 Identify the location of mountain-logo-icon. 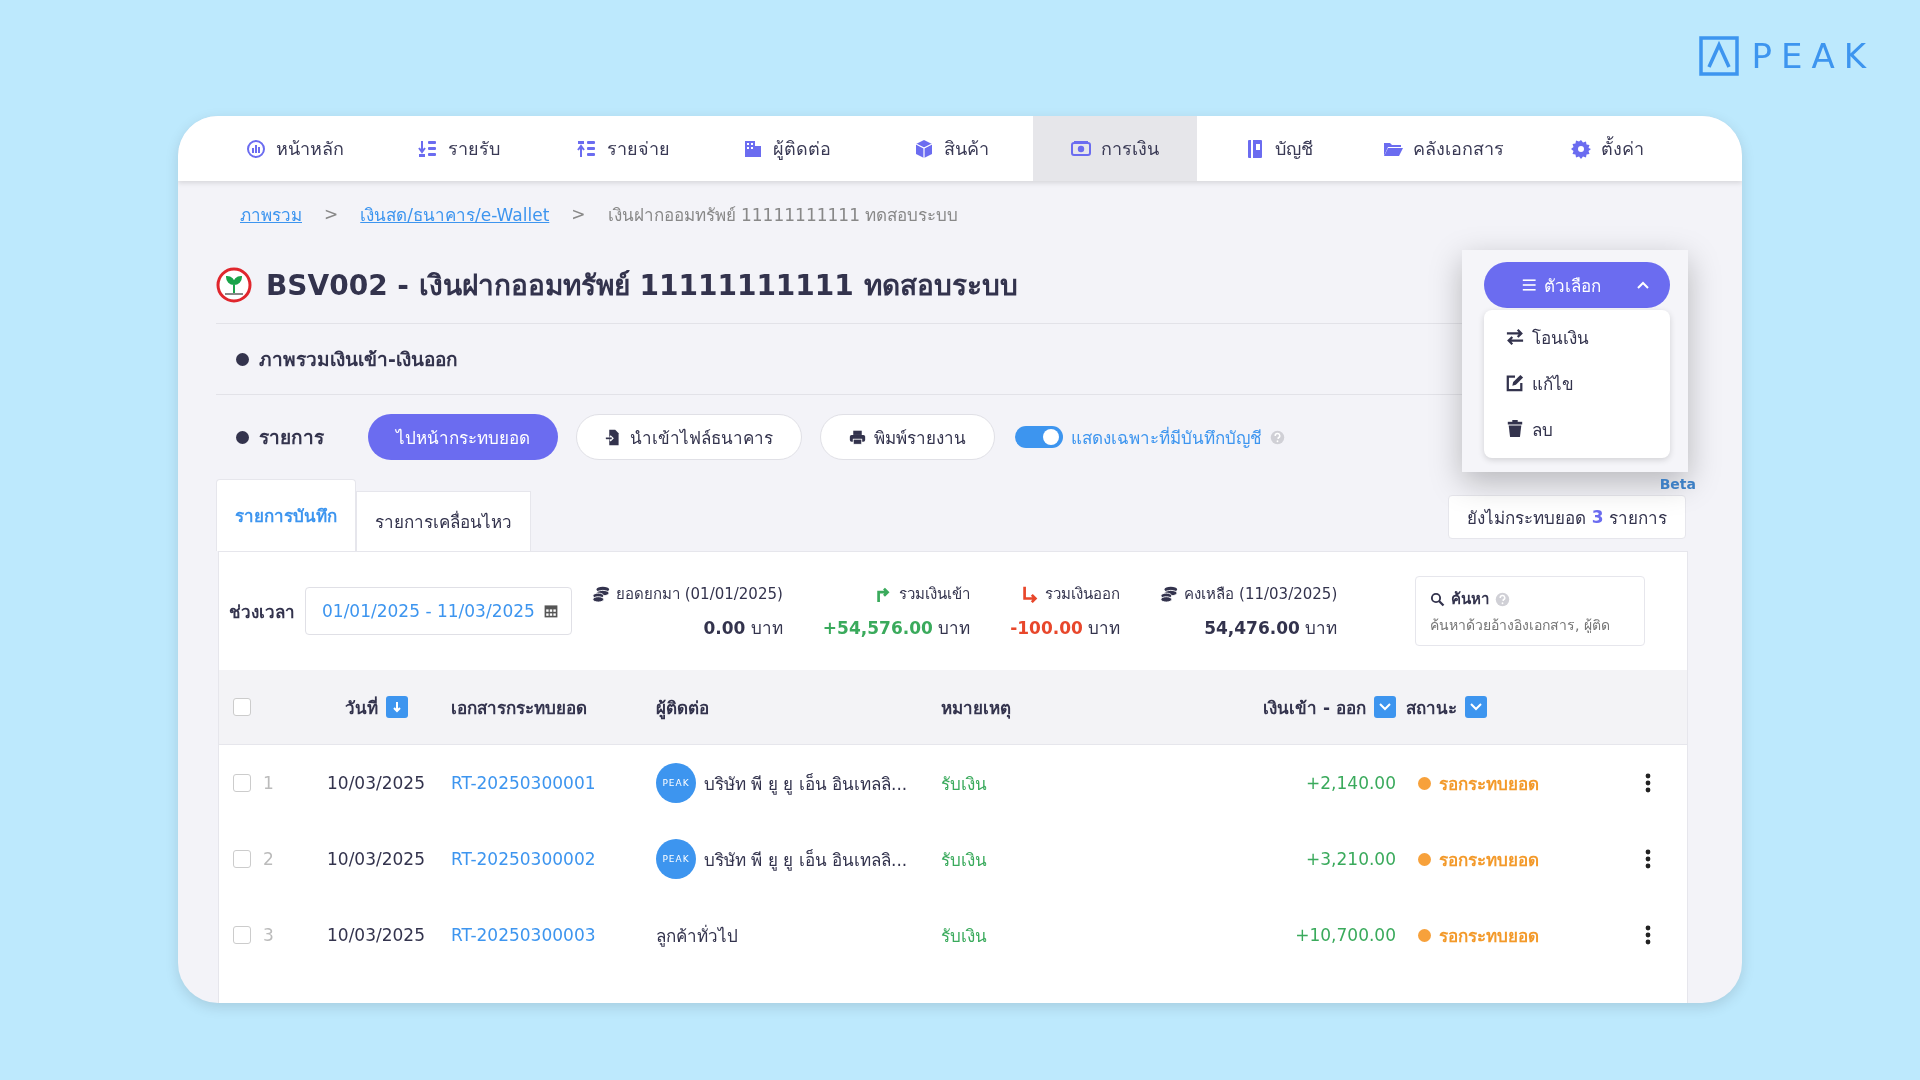
(1719, 56).